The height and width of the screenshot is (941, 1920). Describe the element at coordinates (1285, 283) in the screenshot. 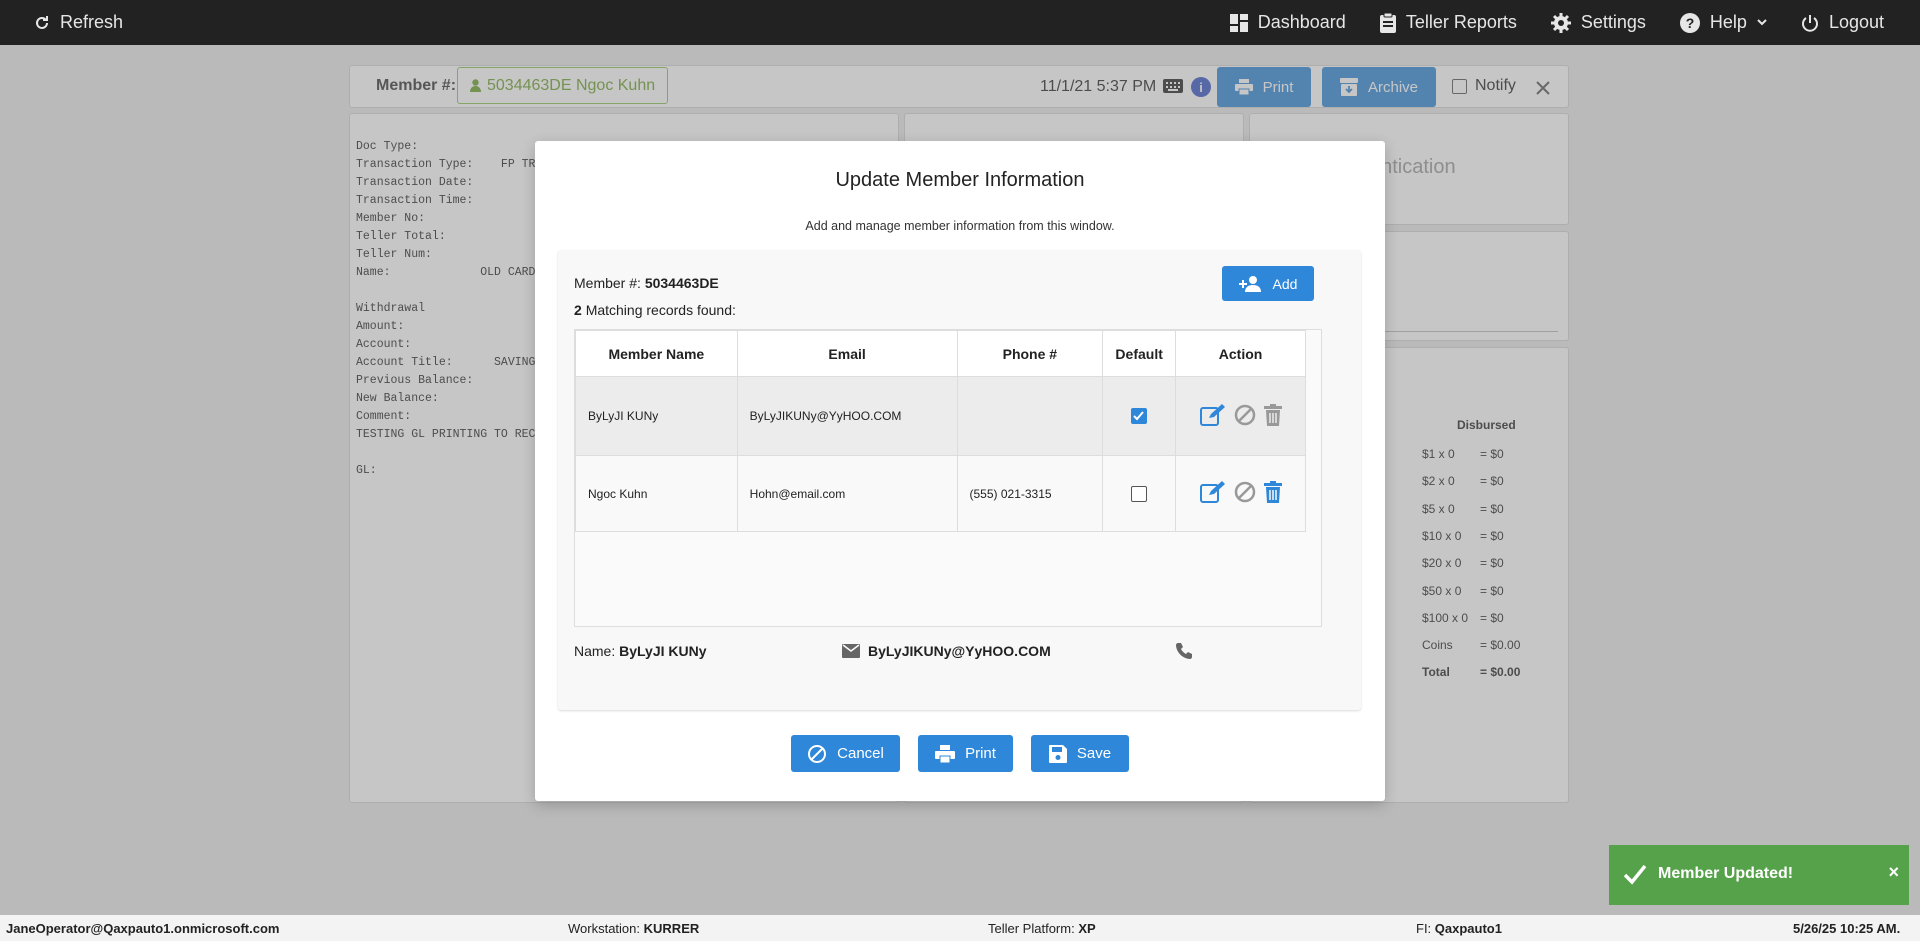

I see `add-label: Add` at that location.